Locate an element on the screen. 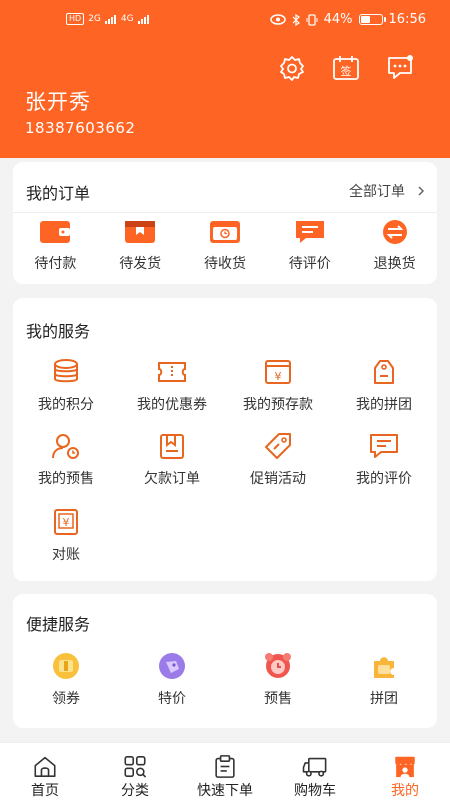  signal-4g-indicator: 4G is located at coordinates (127, 19).